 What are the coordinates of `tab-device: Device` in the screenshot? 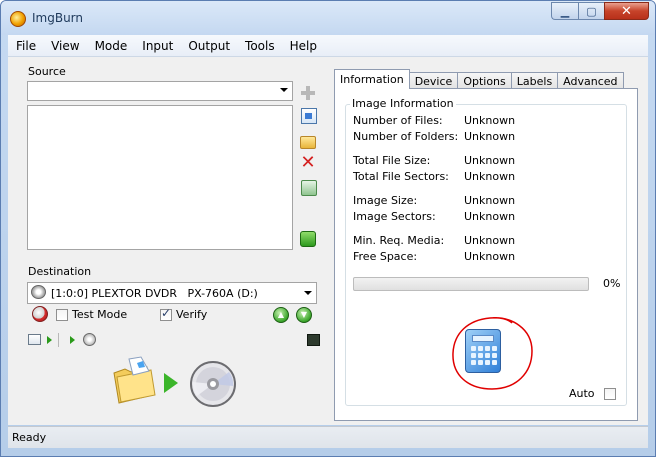 It's located at (433, 80).